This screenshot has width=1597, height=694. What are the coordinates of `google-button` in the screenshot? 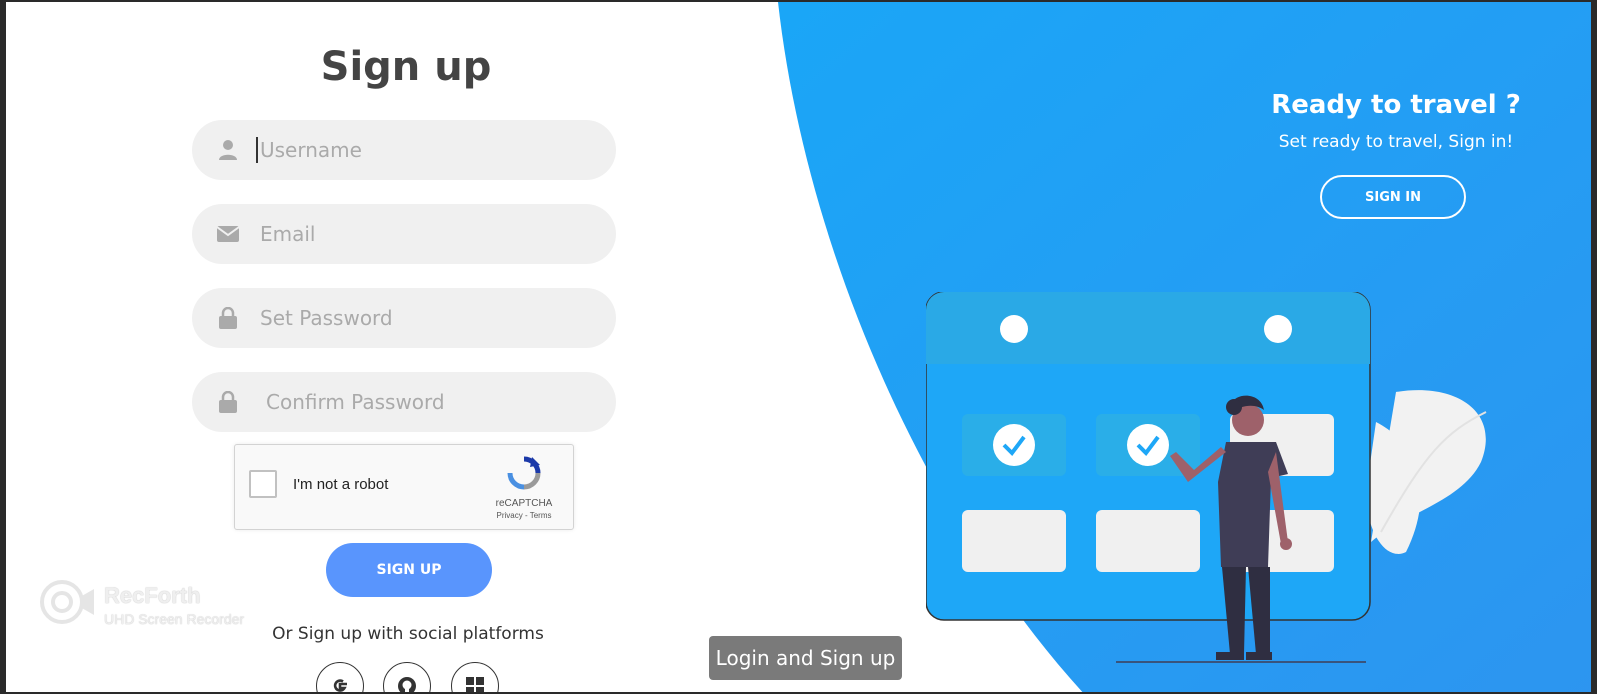 It's located at (340, 677).